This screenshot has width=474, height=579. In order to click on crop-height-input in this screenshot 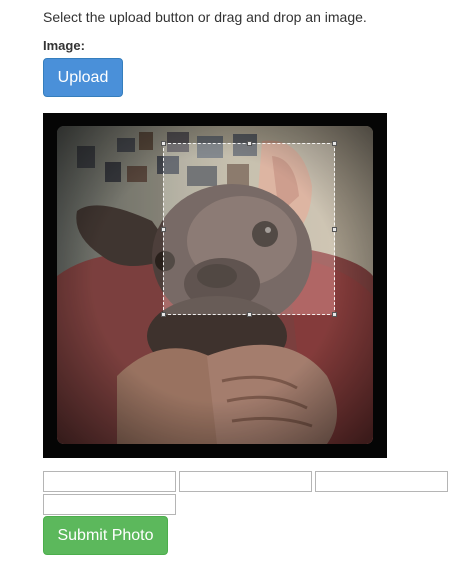, I will do `click(109, 504)`.